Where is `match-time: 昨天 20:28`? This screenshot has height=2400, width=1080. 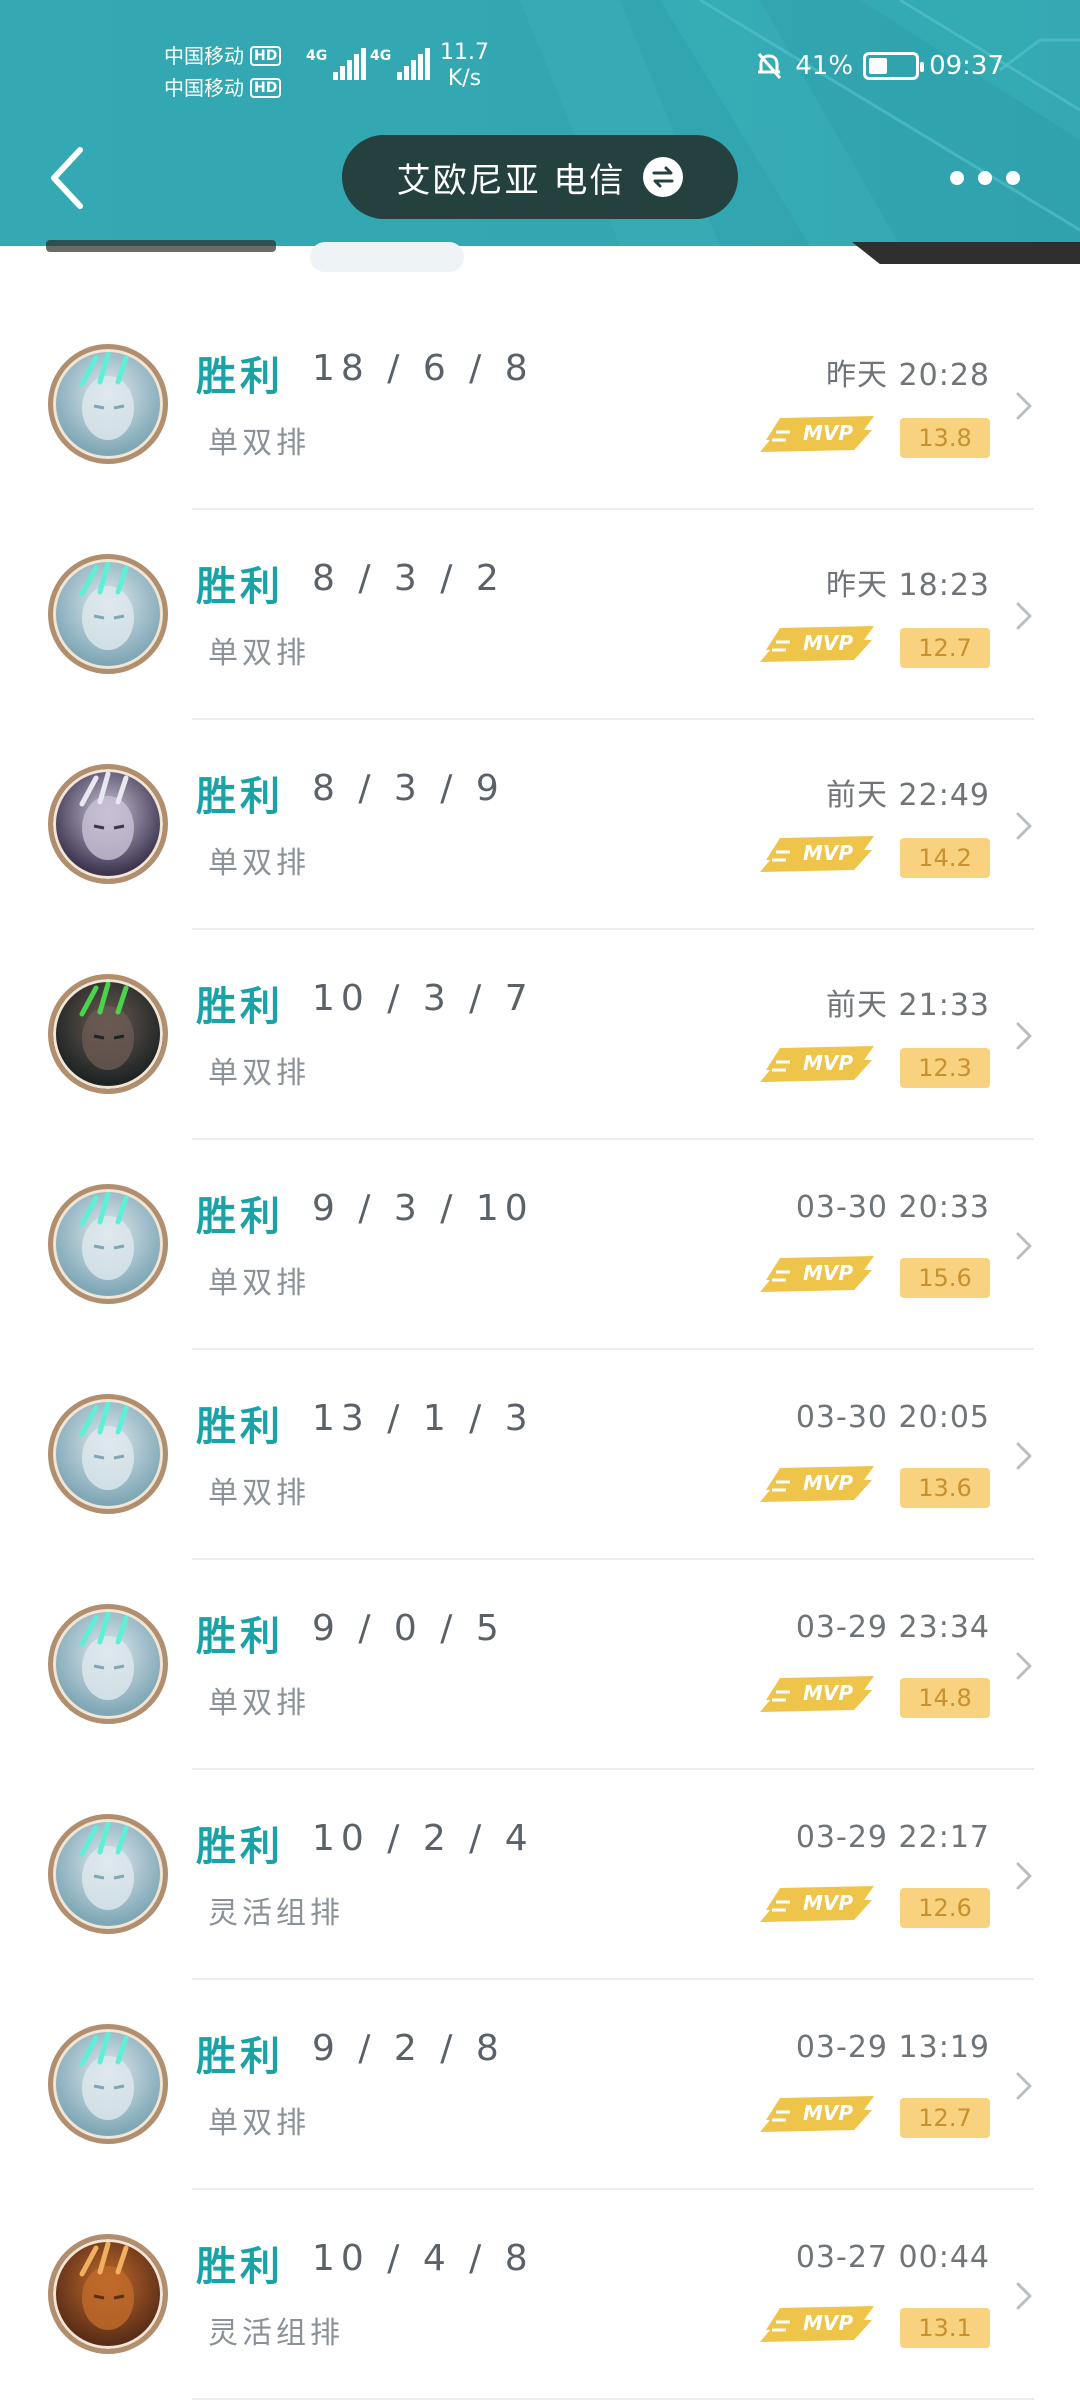
match-time: 昨天 20:28 is located at coordinates (908, 375).